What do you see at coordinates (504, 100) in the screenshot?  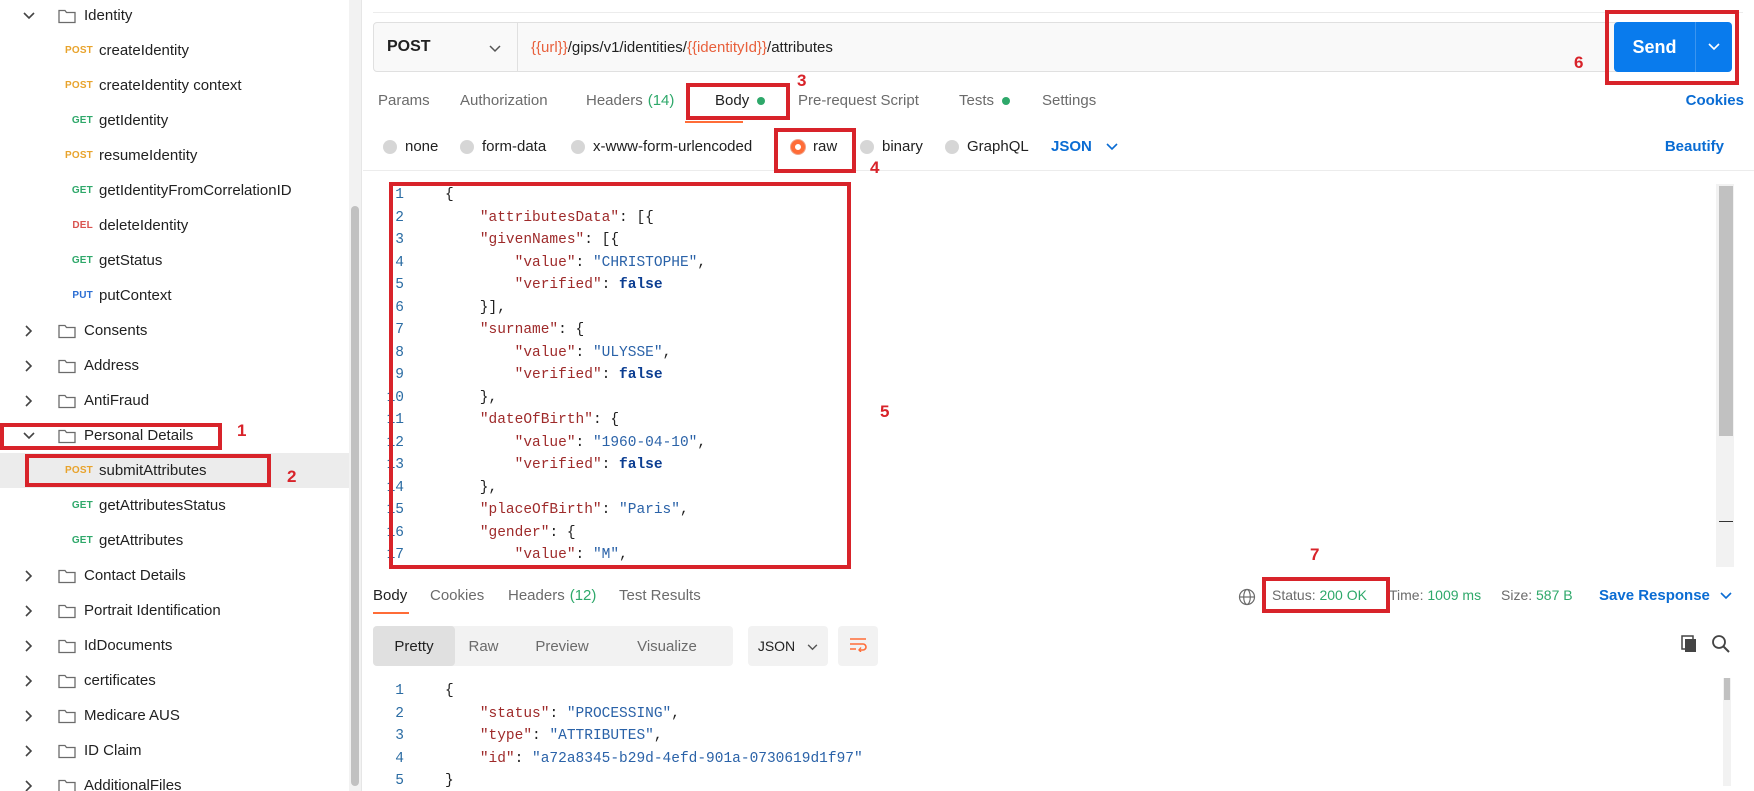 I see `tab-authorization: Authorization` at bounding box center [504, 100].